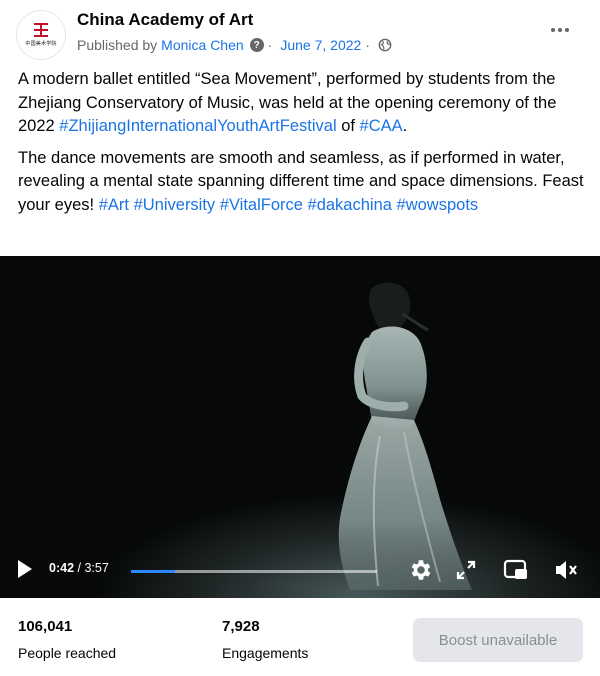 The height and width of the screenshot is (676, 600). I want to click on post-text-segment: of, so click(348, 126).